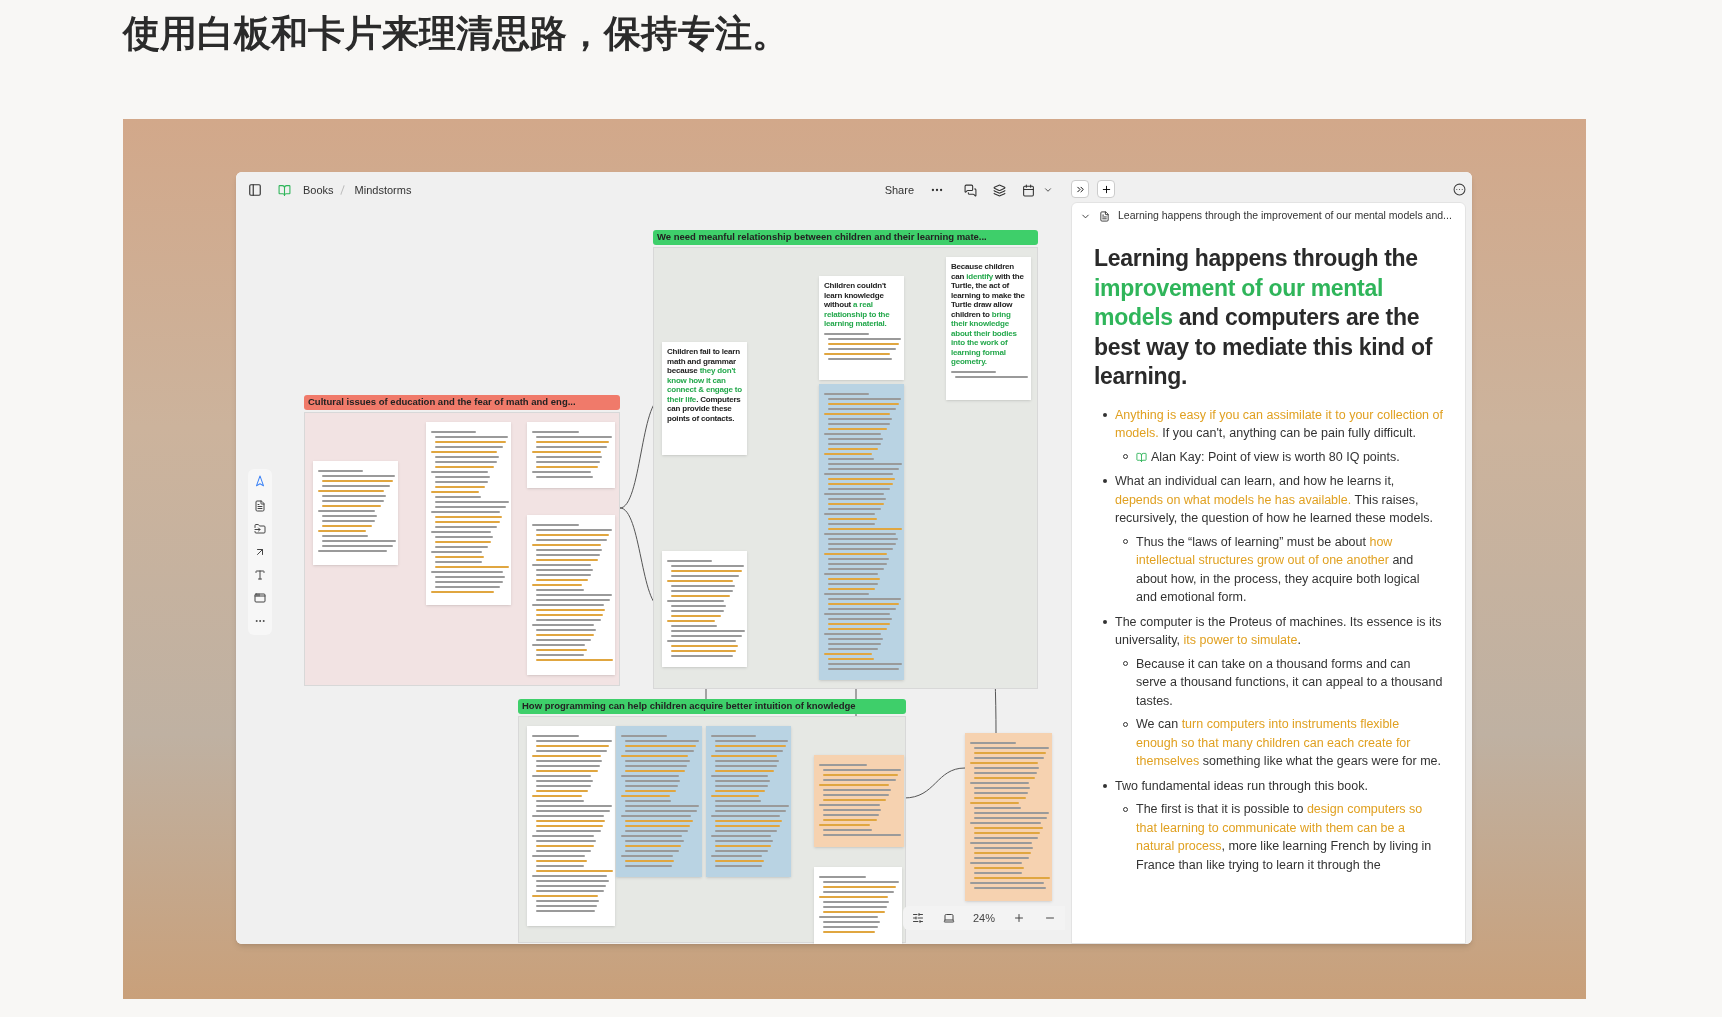 This screenshot has height=1017, width=1722. Describe the element at coordinates (1264, 317) in the screenshot. I see `document-title: Learning happens through the improvement of our mental models and computers are the best way to mediate this kind of learning.` at that location.